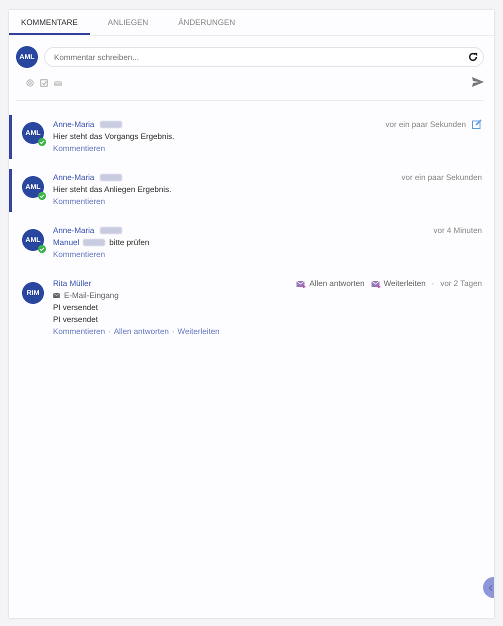 Image resolution: width=503 pixels, height=626 pixels. Describe the element at coordinates (49, 22) in the screenshot. I see `tab: KOMMENTARE` at that location.